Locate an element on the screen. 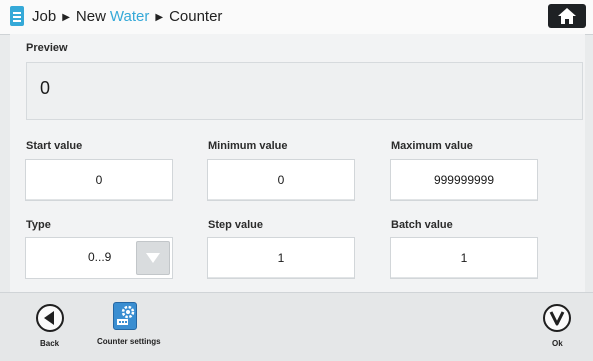 This screenshot has height=361, width=593. breadcrumb-counter: Counter is located at coordinates (196, 16).